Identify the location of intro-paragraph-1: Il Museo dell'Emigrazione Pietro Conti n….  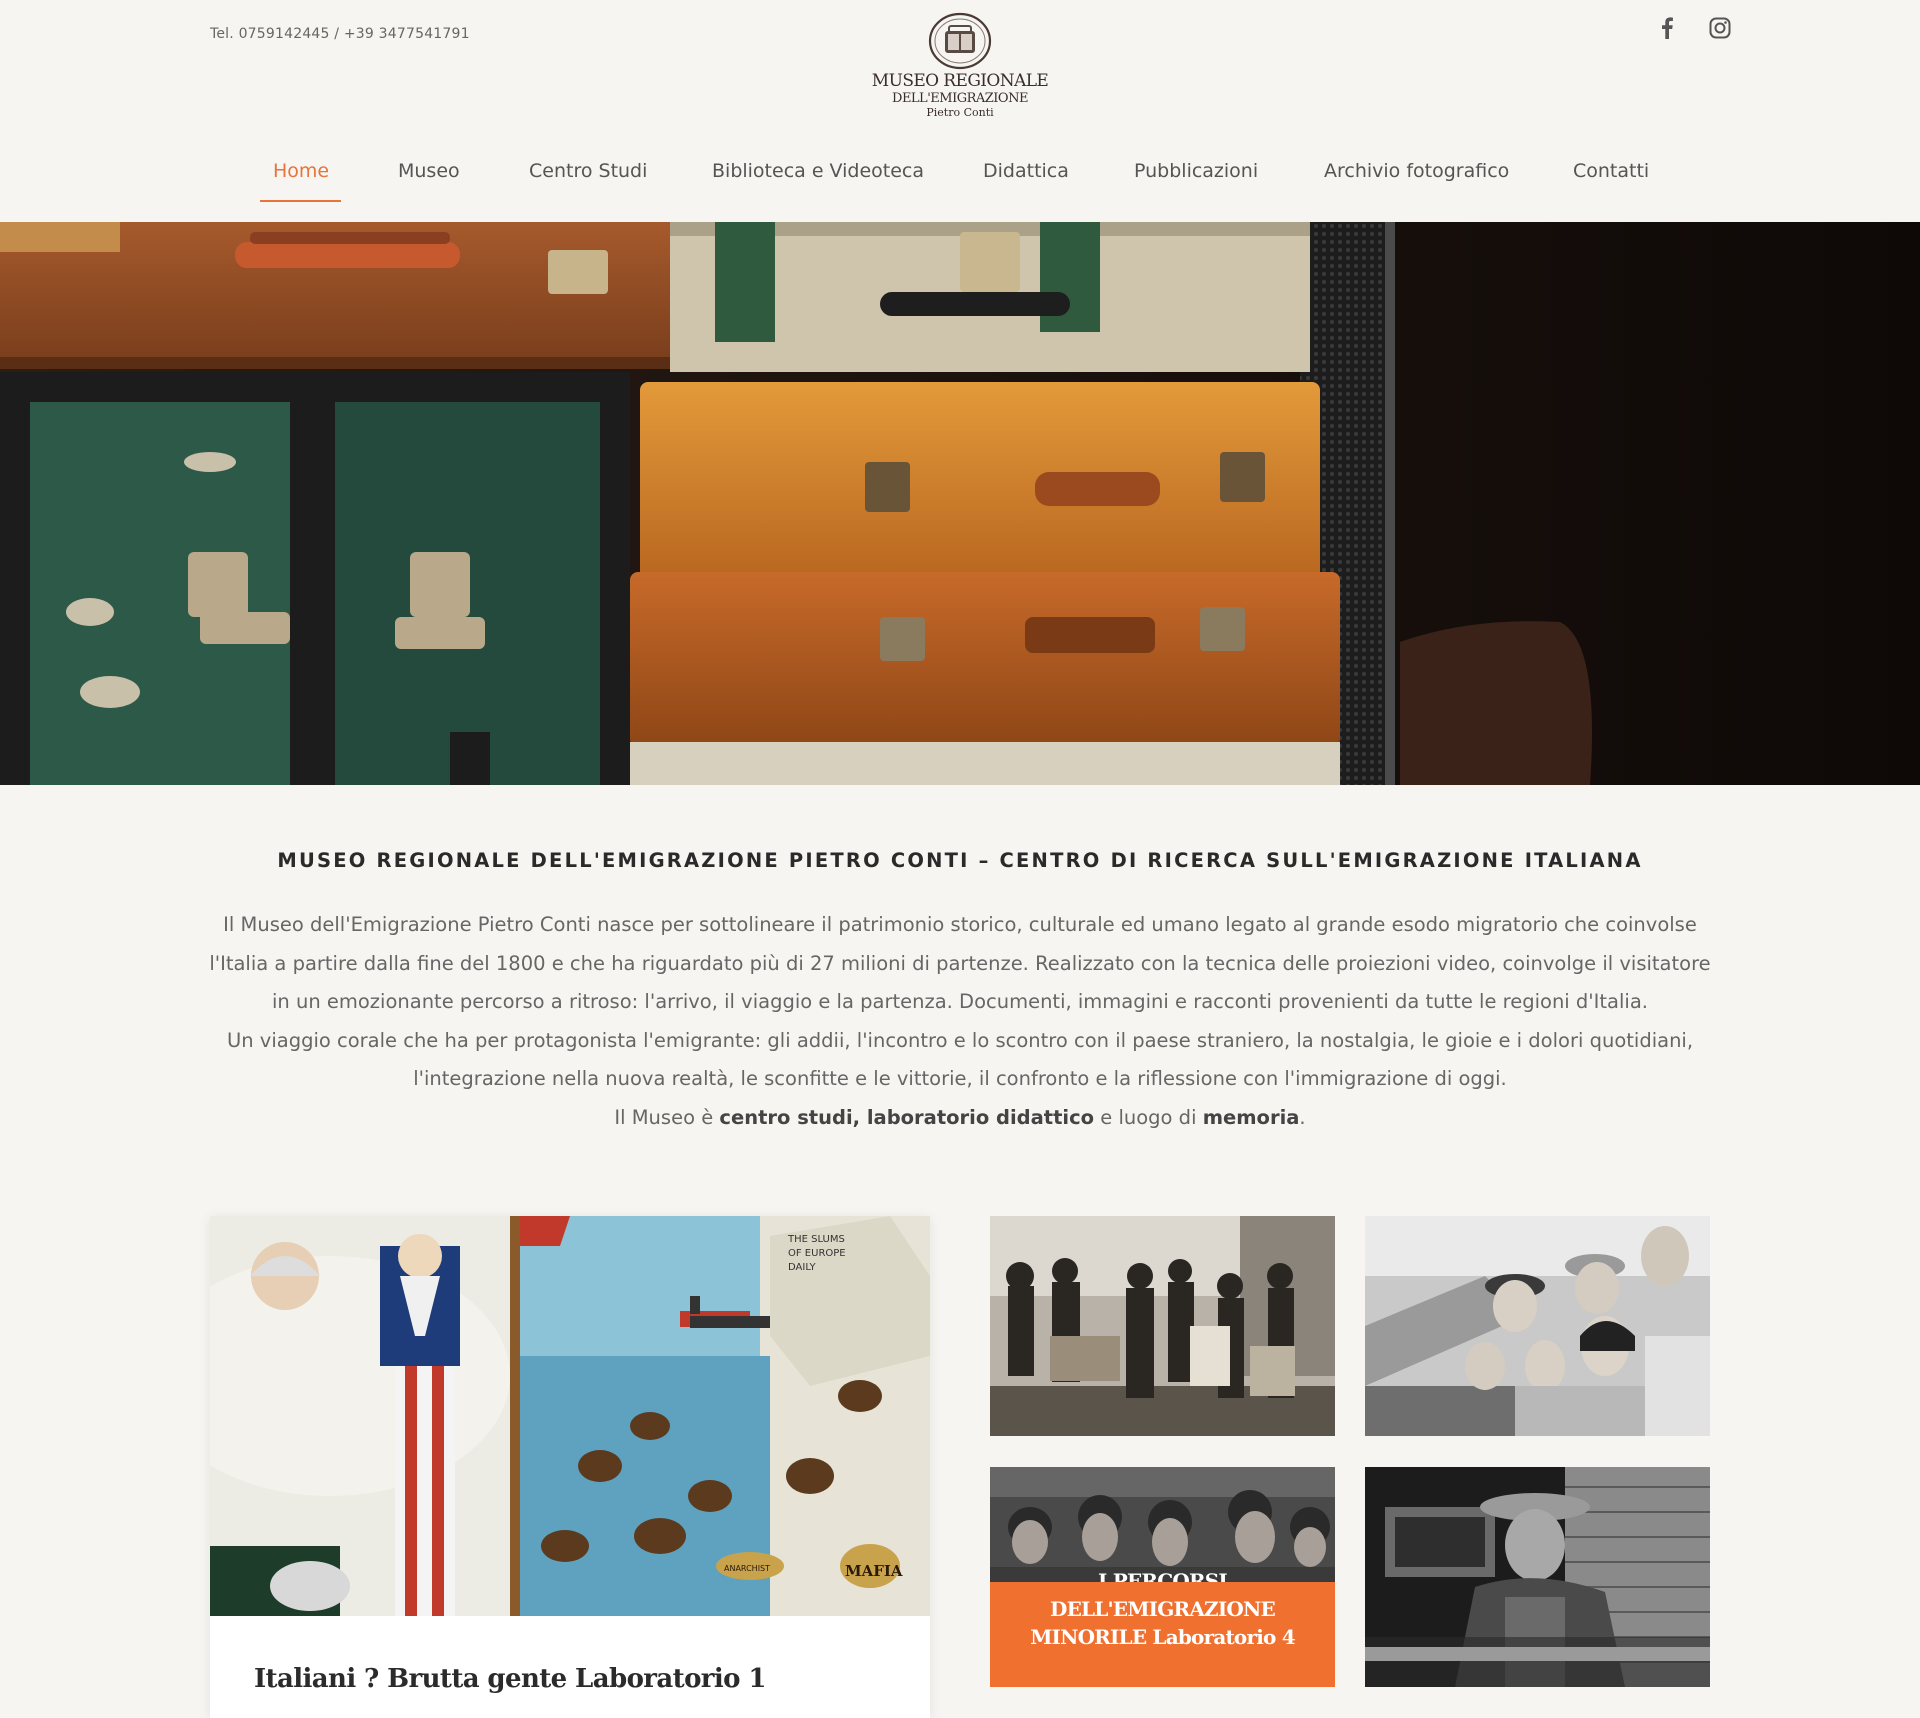
(960, 963).